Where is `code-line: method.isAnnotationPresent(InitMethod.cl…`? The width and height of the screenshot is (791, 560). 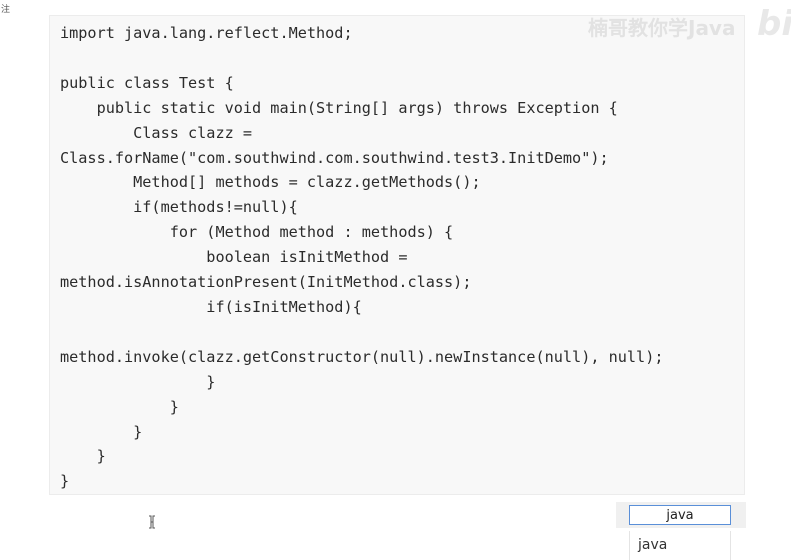 code-line: method.isAnnotationPresent(InitMethod.cl… is located at coordinates (266, 282).